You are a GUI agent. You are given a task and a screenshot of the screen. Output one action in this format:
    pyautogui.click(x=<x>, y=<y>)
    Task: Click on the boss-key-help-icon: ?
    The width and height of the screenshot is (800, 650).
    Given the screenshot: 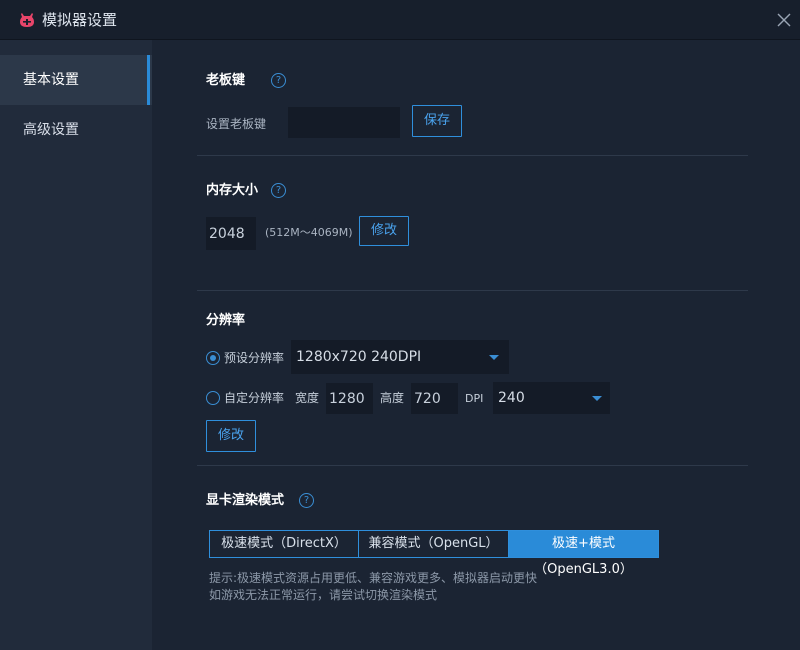 What is the action you would take?
    pyautogui.click(x=278, y=80)
    